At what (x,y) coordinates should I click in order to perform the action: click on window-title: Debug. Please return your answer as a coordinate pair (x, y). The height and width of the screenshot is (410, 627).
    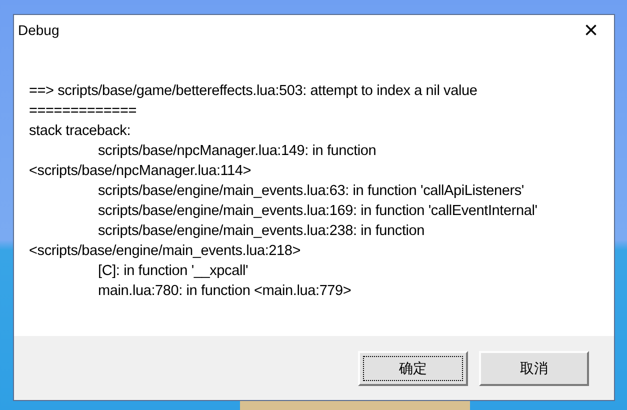
    Looking at the image, I should click on (39, 30).